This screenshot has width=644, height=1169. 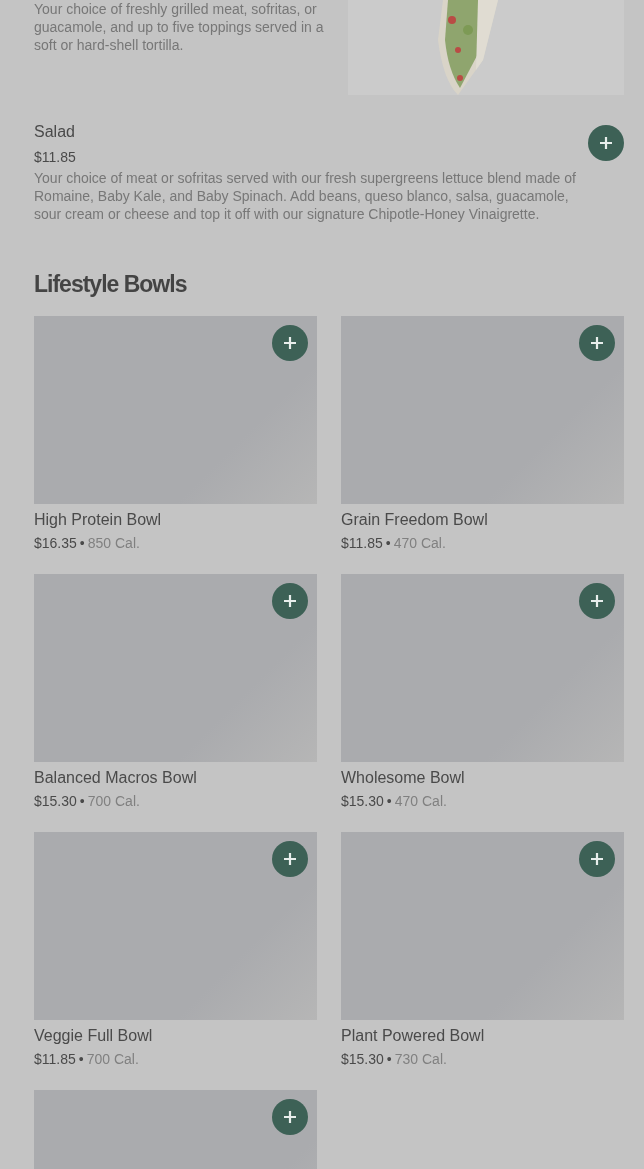 What do you see at coordinates (115, 778) in the screenshot?
I see `item-name: Balanced Macros Bowl` at bounding box center [115, 778].